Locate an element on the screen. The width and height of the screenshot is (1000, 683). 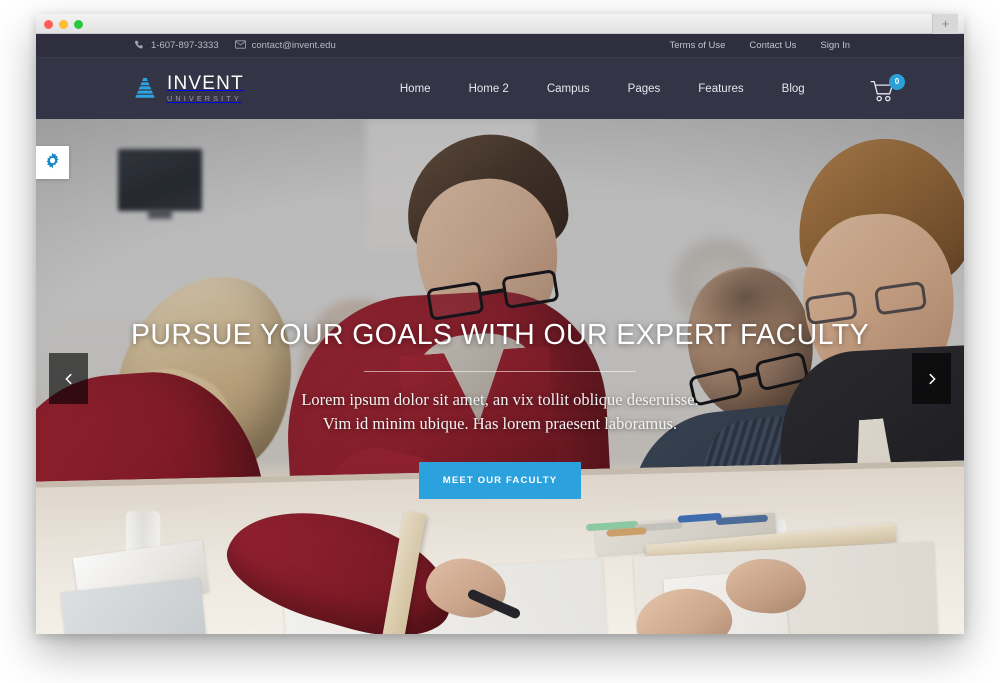
phone-number: 1-607-897-3333 is located at coordinates (185, 45).